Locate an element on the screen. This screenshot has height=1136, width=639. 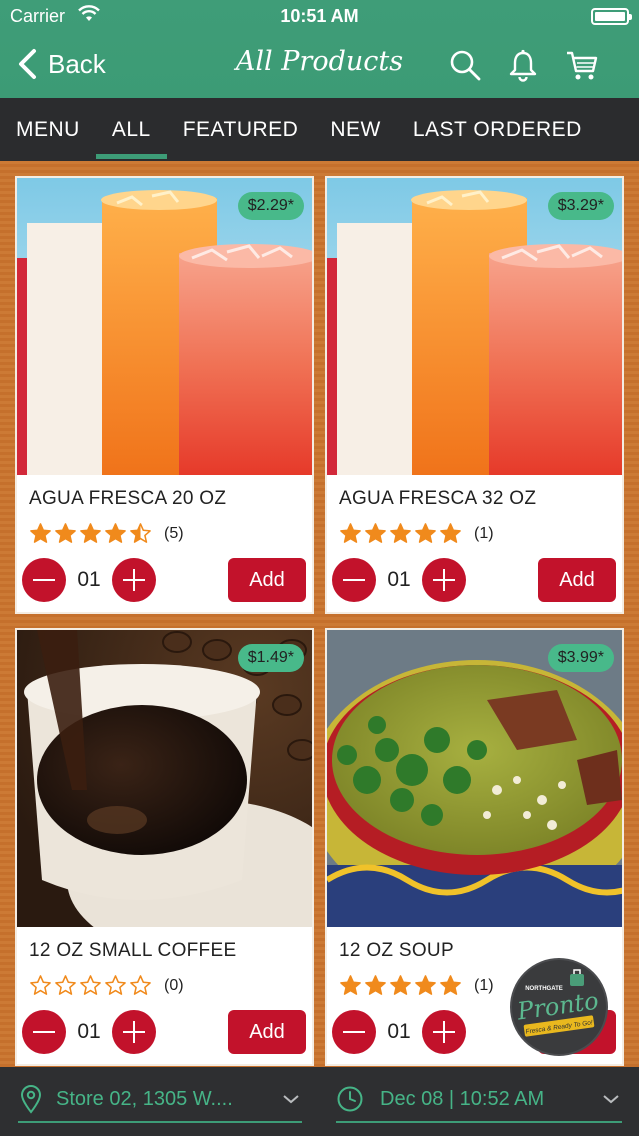
status-bar: Carrier 10:51 AM is located at coordinates (319, 17).